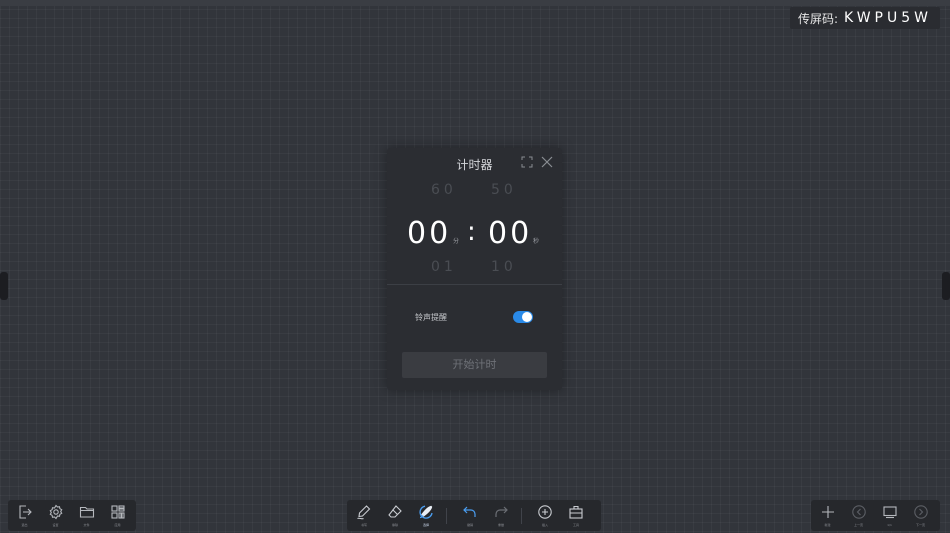 The height and width of the screenshot is (533, 950). Describe the element at coordinates (395, 511) in the screenshot. I see `eraser-icon` at that location.